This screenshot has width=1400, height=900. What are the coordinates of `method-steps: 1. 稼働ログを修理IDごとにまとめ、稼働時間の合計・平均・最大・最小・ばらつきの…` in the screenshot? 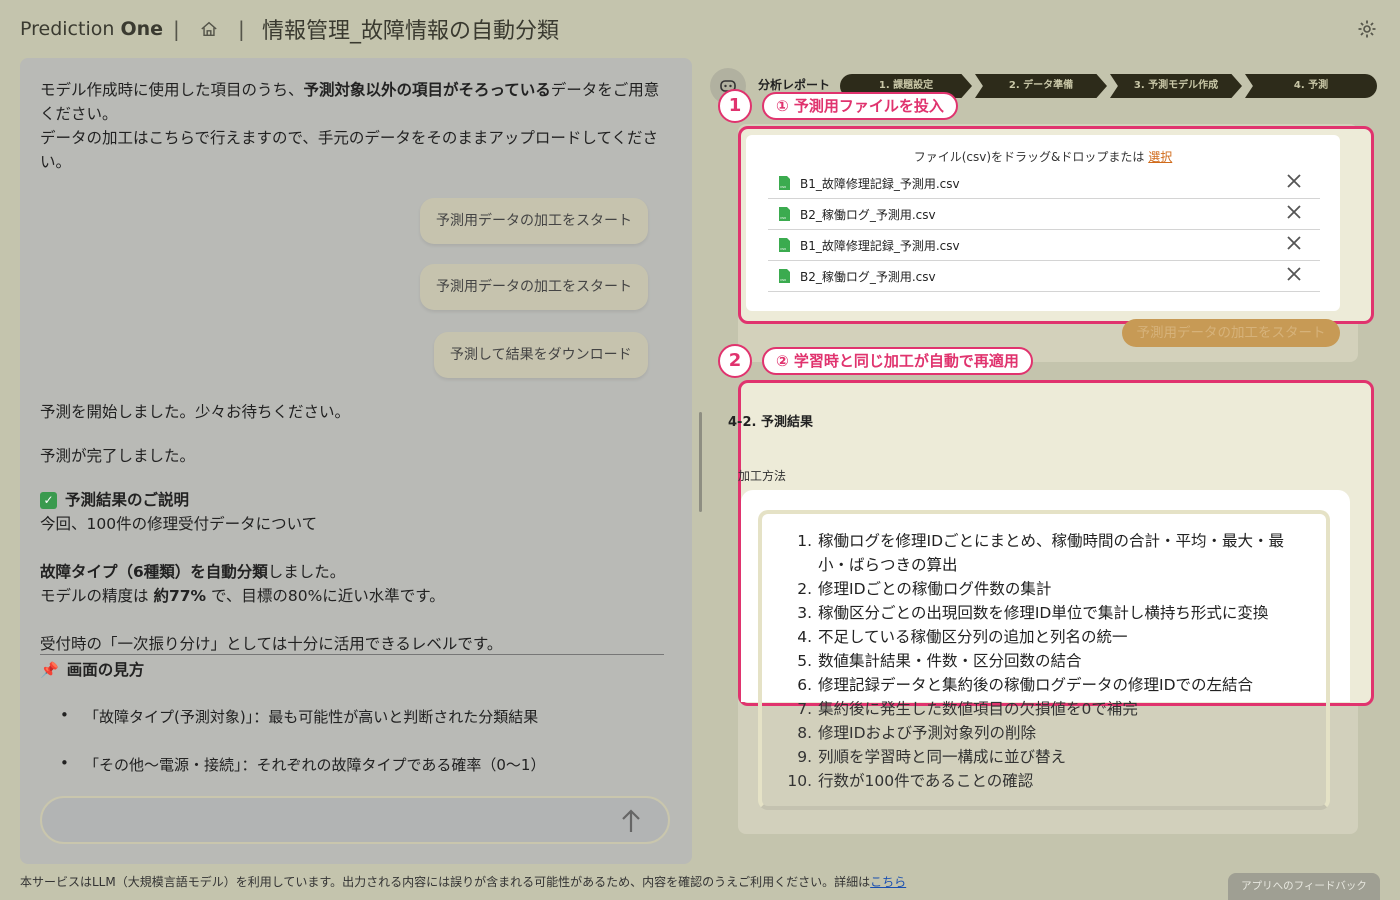 It's located at (1045, 661).